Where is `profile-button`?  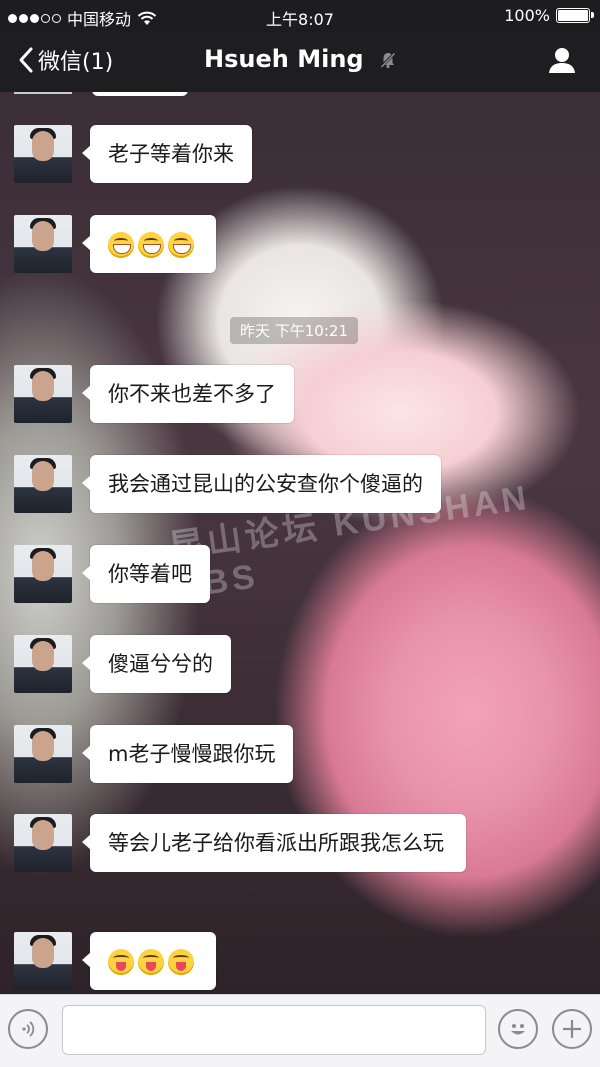
profile-button is located at coordinates (562, 62).